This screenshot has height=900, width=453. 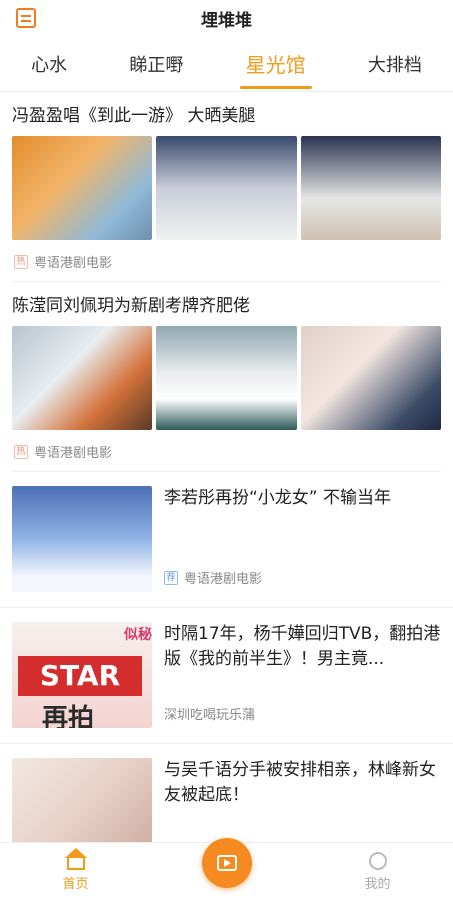 What do you see at coordinates (68, 716) in the screenshot?
I see `remake-image-text: 再拍` at bounding box center [68, 716].